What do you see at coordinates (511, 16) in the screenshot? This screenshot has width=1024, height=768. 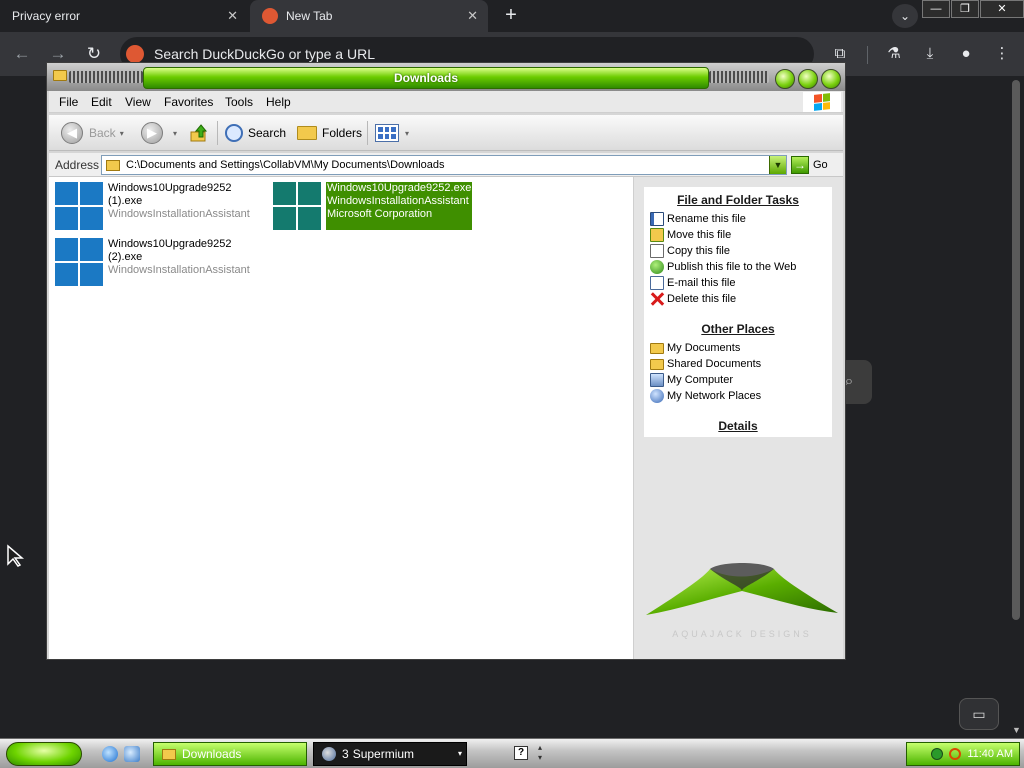 I see `new-tab-button: +` at bounding box center [511, 16].